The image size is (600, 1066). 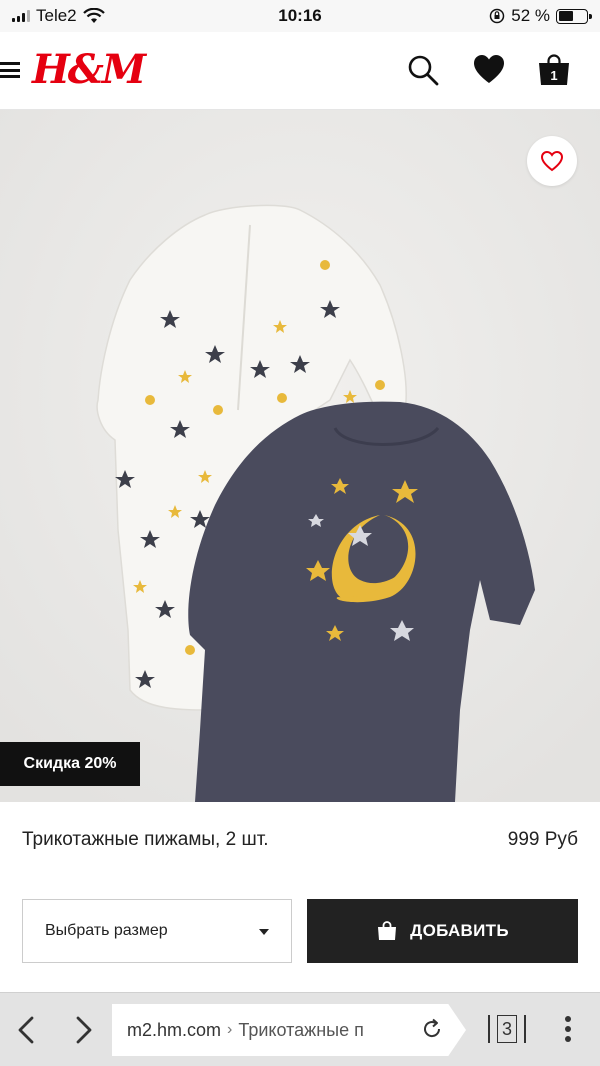 What do you see at coordinates (497, 16) in the screenshot?
I see `orientation-lock-icon` at bounding box center [497, 16].